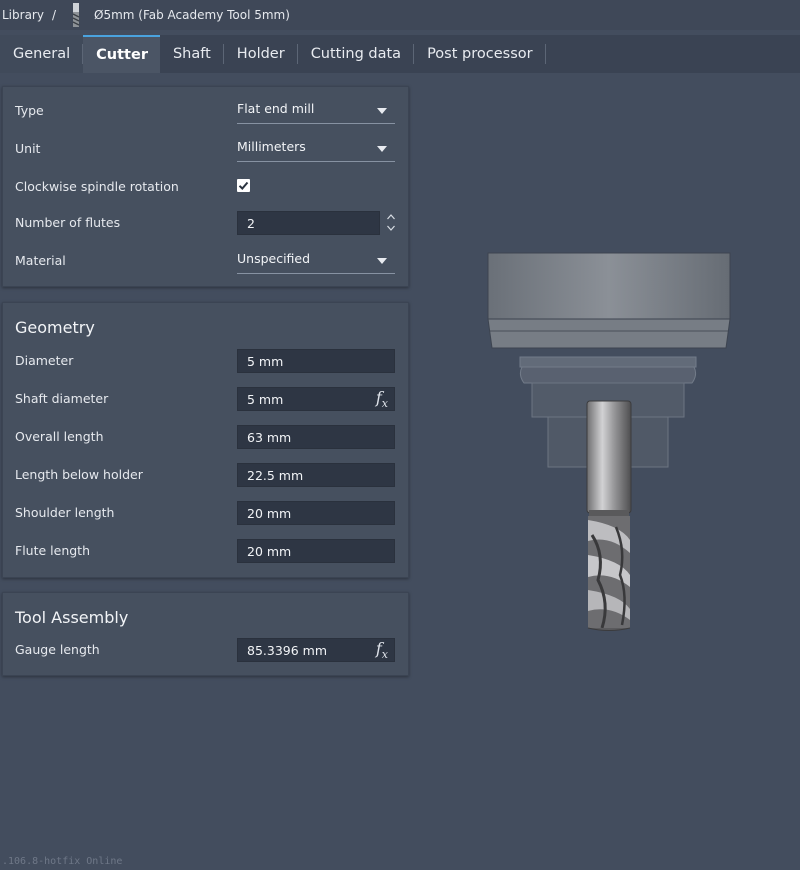 This screenshot has height=870, width=800. I want to click on diameter-value: 5 mm, so click(265, 361).